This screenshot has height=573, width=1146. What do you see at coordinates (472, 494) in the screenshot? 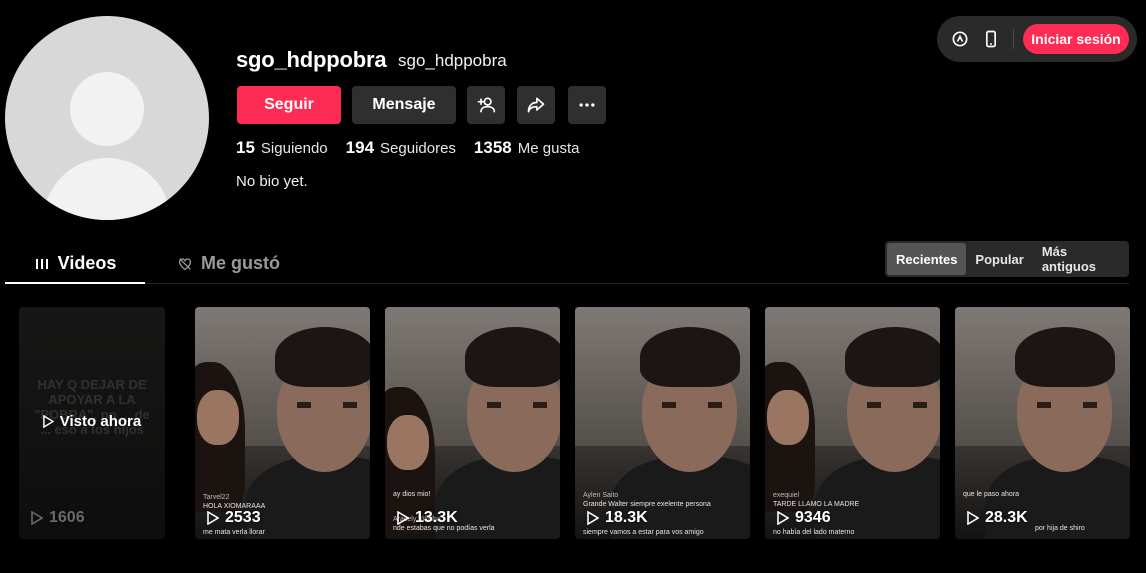
I see `thumbnail-comments: ay dios mio!` at bounding box center [472, 494].